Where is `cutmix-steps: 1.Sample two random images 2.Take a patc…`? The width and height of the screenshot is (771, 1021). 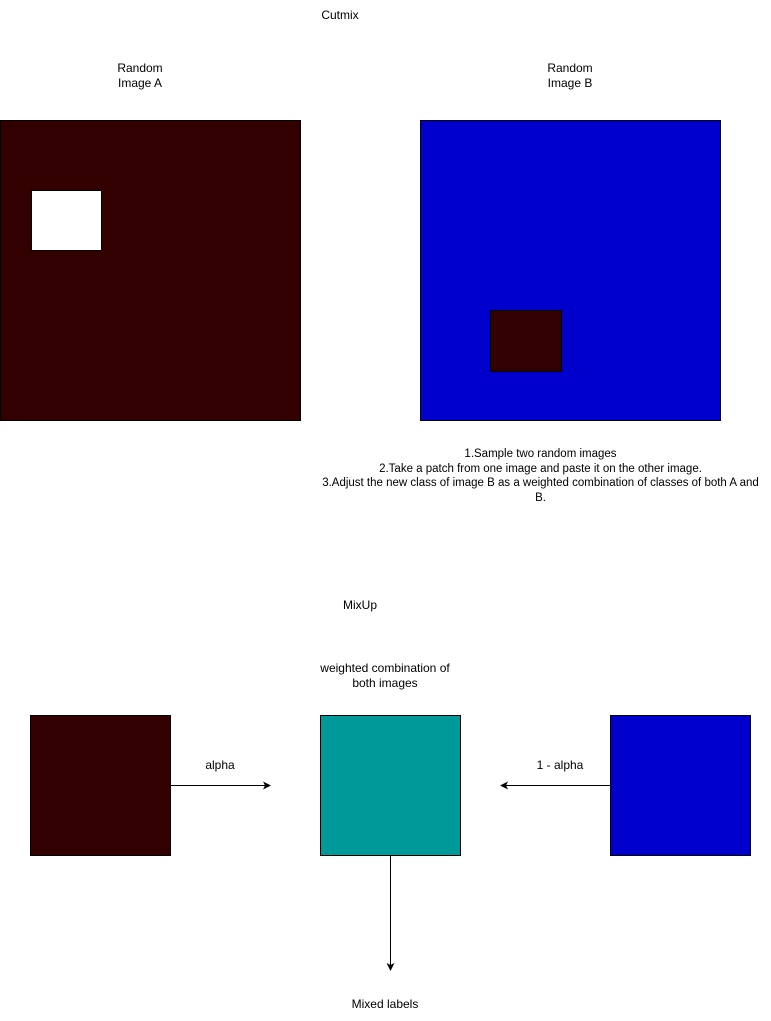
cutmix-steps: 1.Sample two random images 2.Take a patc… is located at coordinates (540, 476).